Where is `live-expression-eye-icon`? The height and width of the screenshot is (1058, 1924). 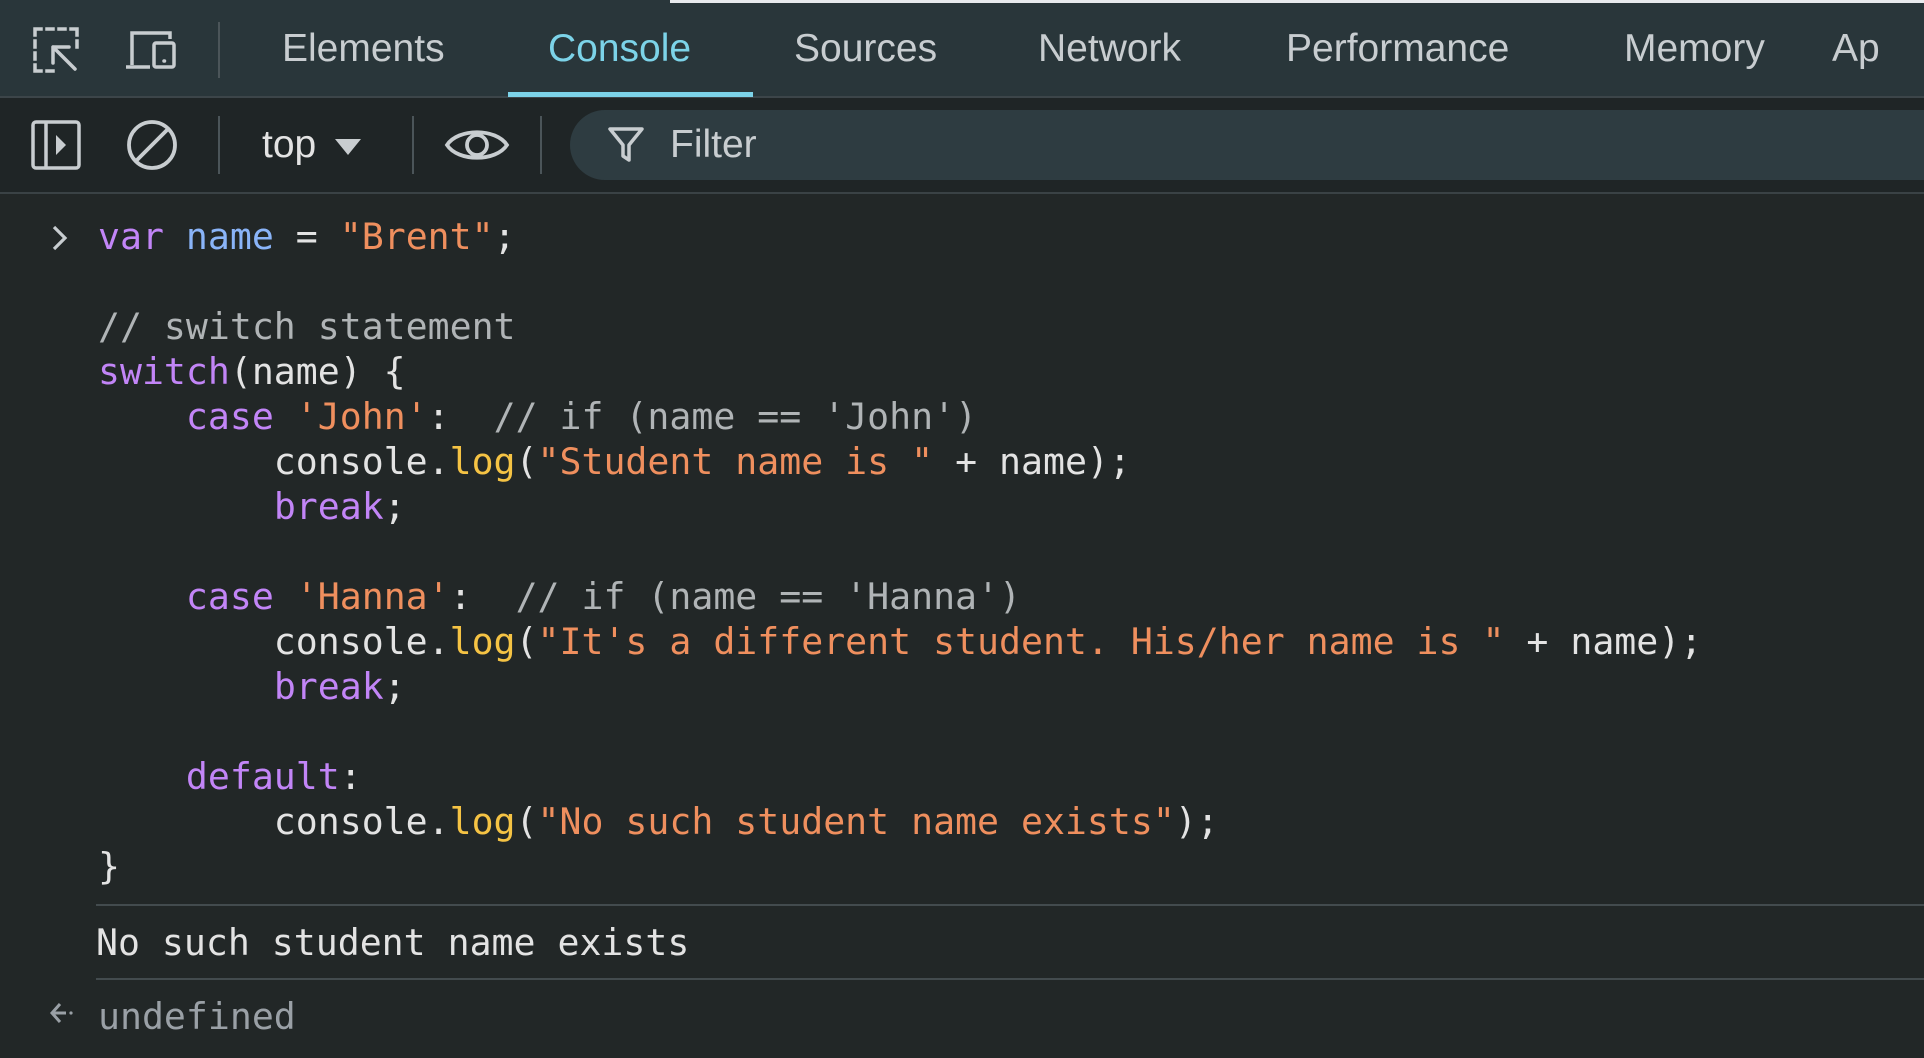
live-expression-eye-icon is located at coordinates (477, 145).